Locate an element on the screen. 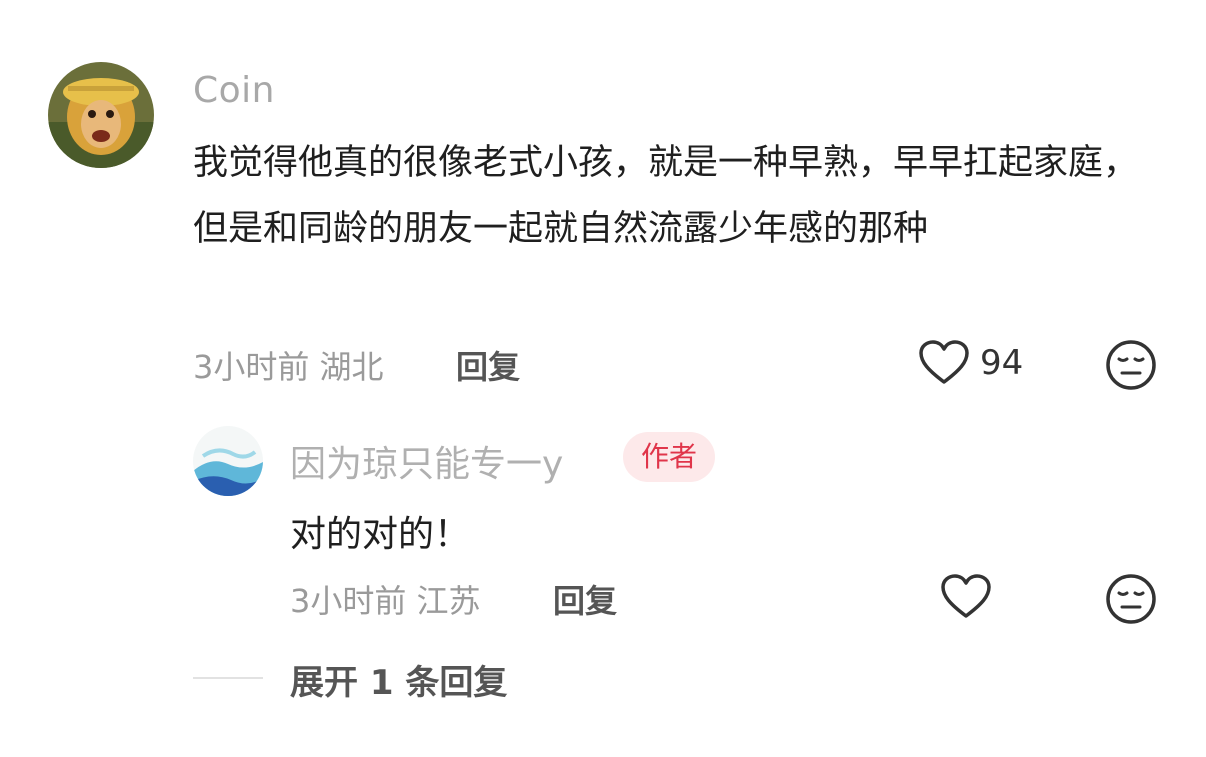  monkey-king-avatar-icon is located at coordinates (101, 115).